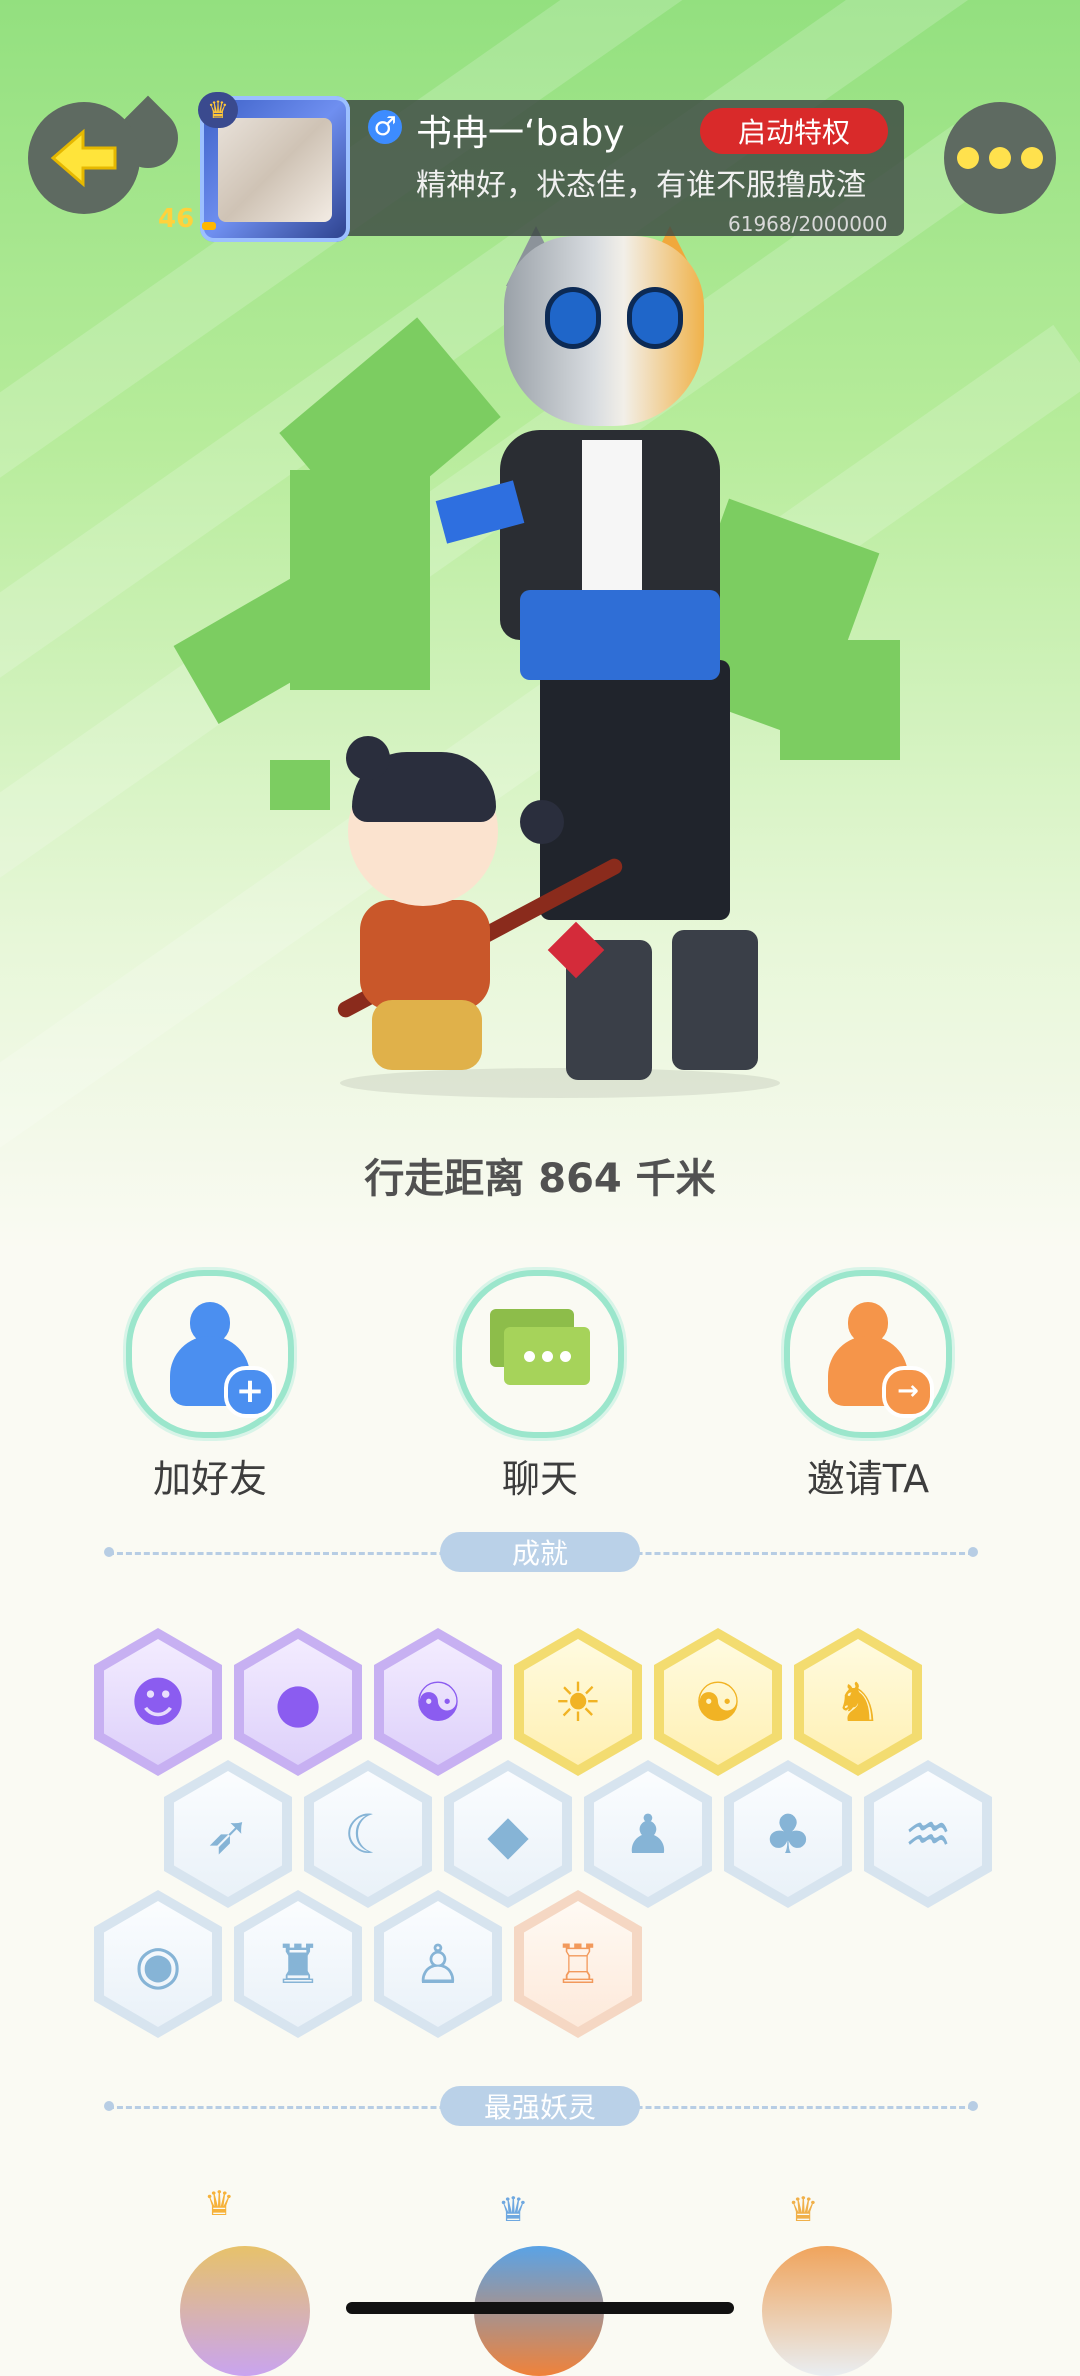 This screenshot has height=2376, width=1080. I want to click on achievement-badge: ☻, so click(158, 1702).